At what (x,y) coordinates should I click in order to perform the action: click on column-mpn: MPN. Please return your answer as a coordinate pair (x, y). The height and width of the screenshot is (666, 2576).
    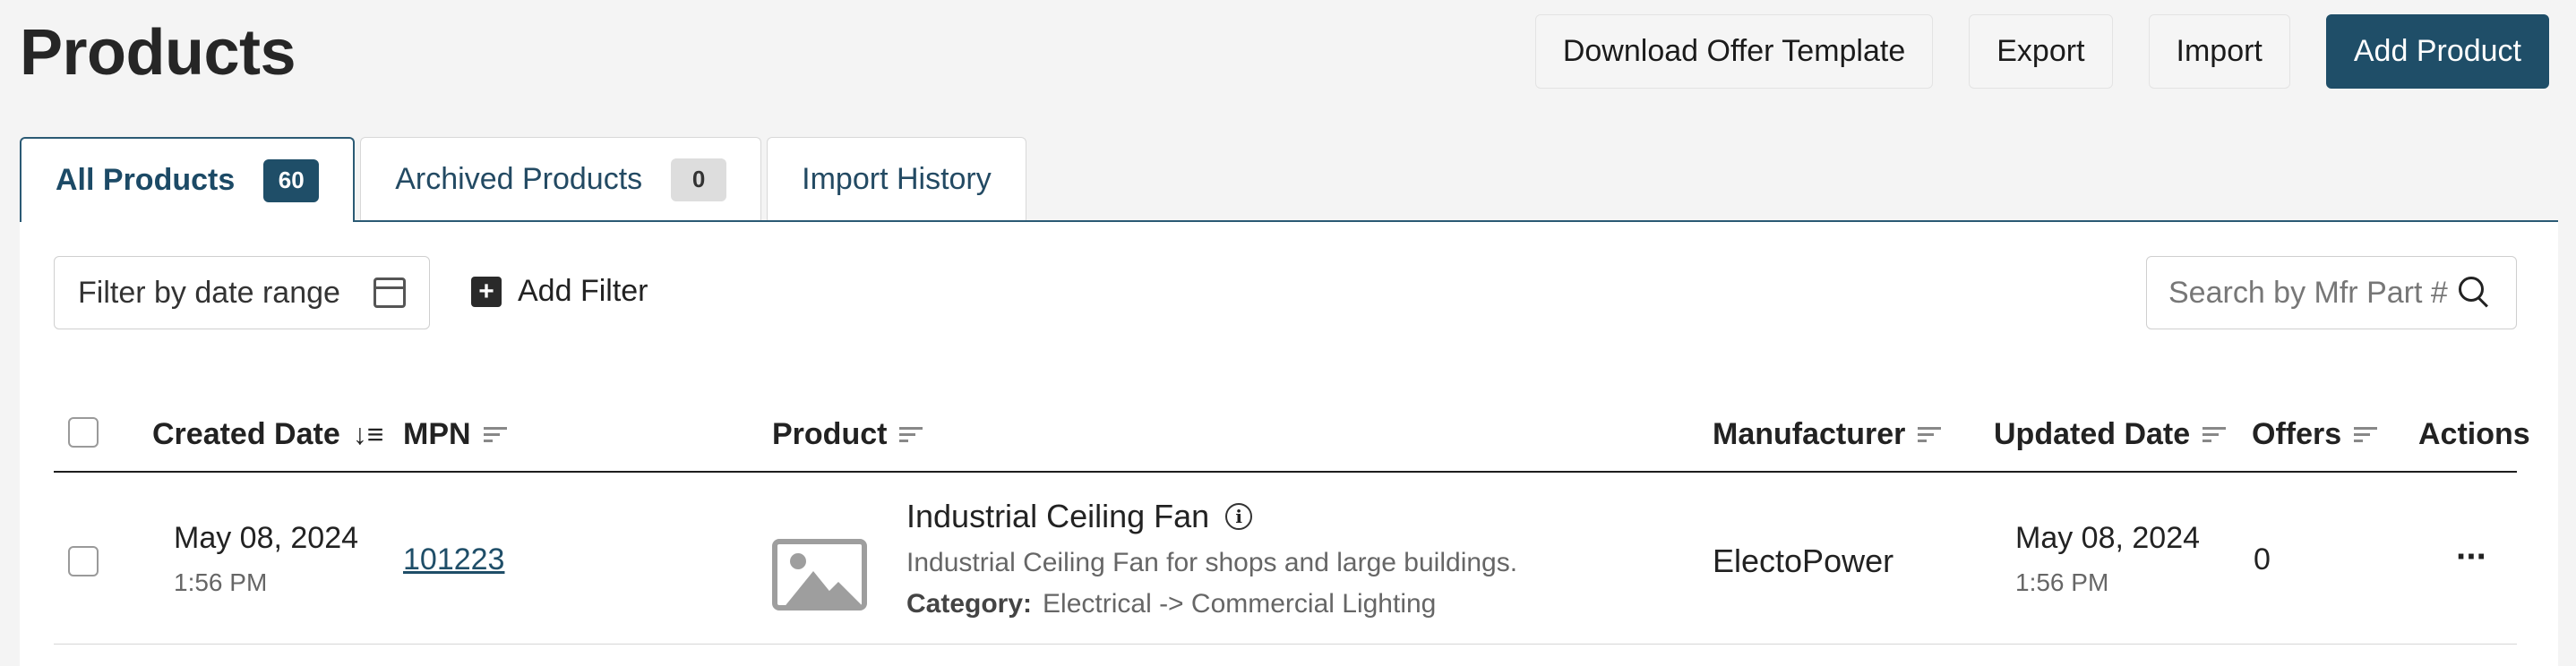
    Looking at the image, I should click on (455, 434).